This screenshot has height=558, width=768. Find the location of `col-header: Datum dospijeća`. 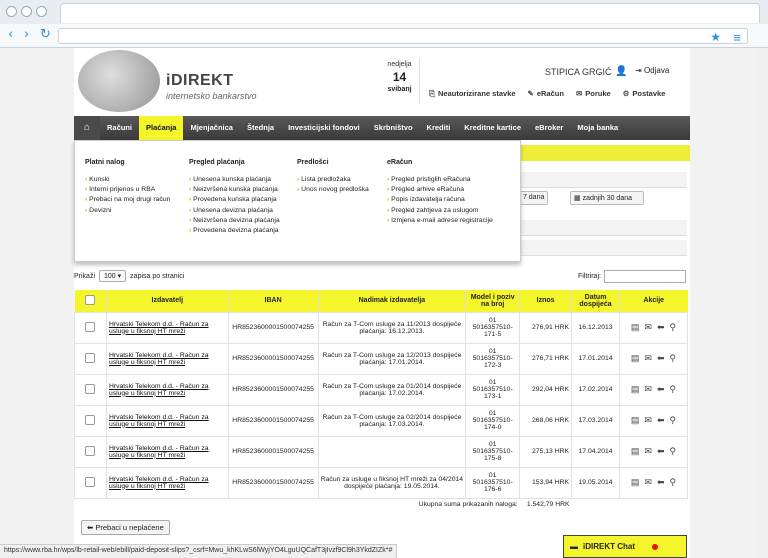

col-header: Datum dospijeća is located at coordinates (596, 301).